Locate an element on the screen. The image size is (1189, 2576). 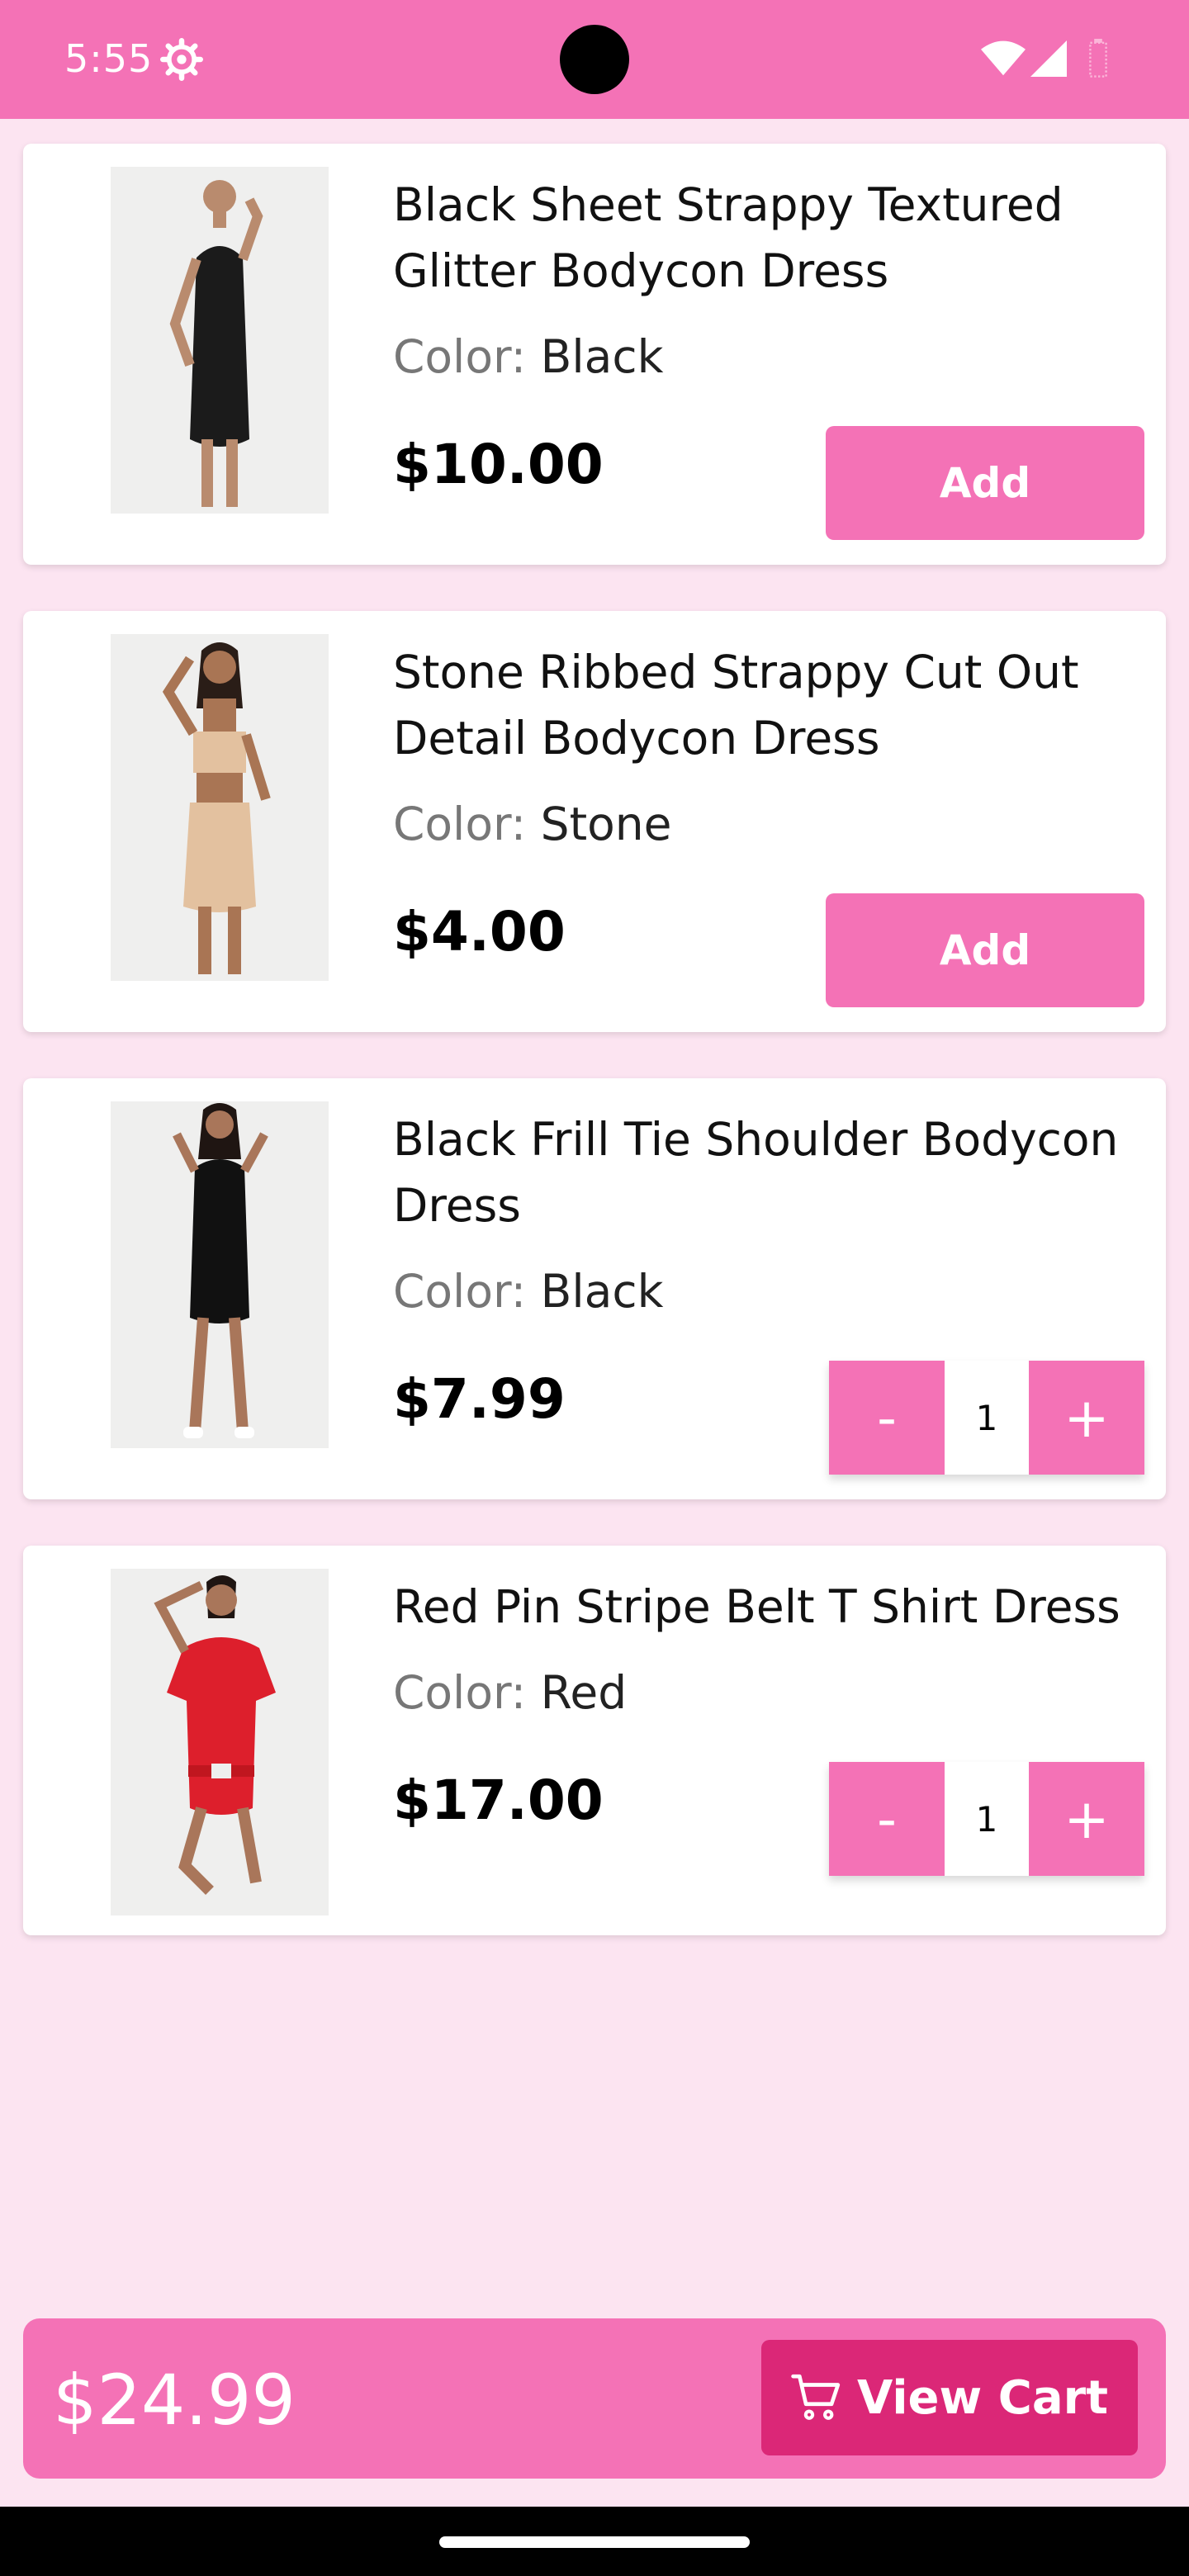
gear-icon is located at coordinates (181, 59).